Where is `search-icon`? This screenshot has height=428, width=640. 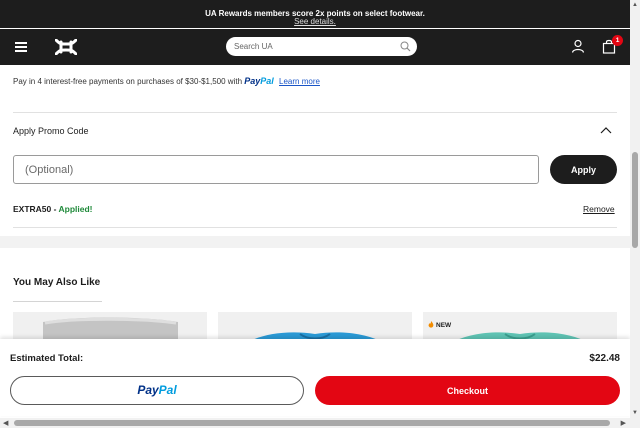
search-icon is located at coordinates (405, 46).